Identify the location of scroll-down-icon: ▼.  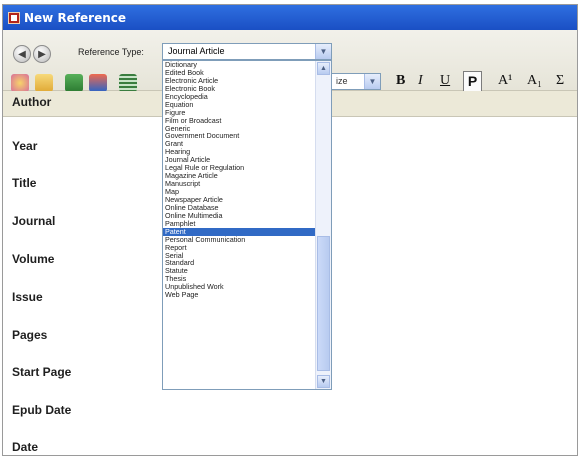
(323, 381).